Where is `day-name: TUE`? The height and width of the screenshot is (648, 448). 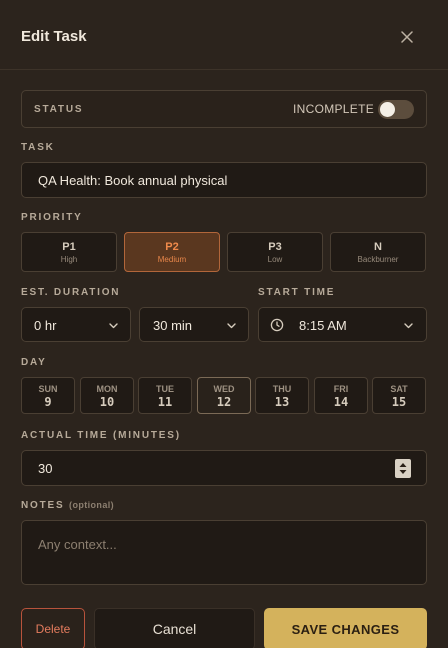 day-name: TUE is located at coordinates (165, 389).